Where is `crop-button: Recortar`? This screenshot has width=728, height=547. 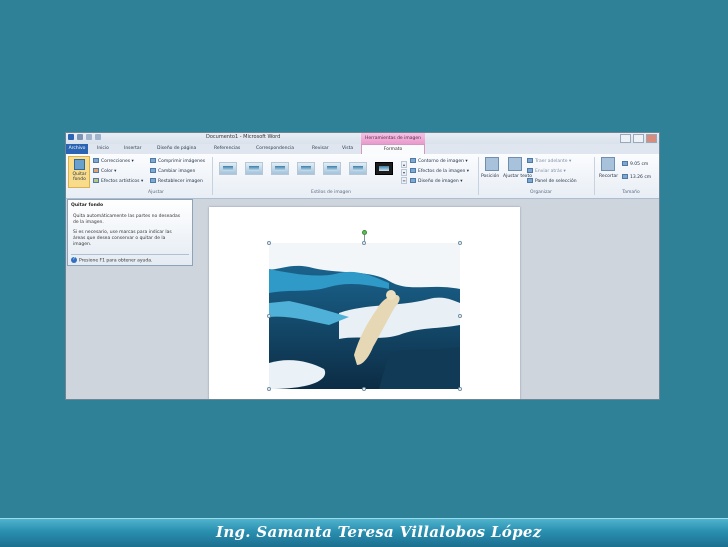 crop-button: Recortar is located at coordinates (608, 176).